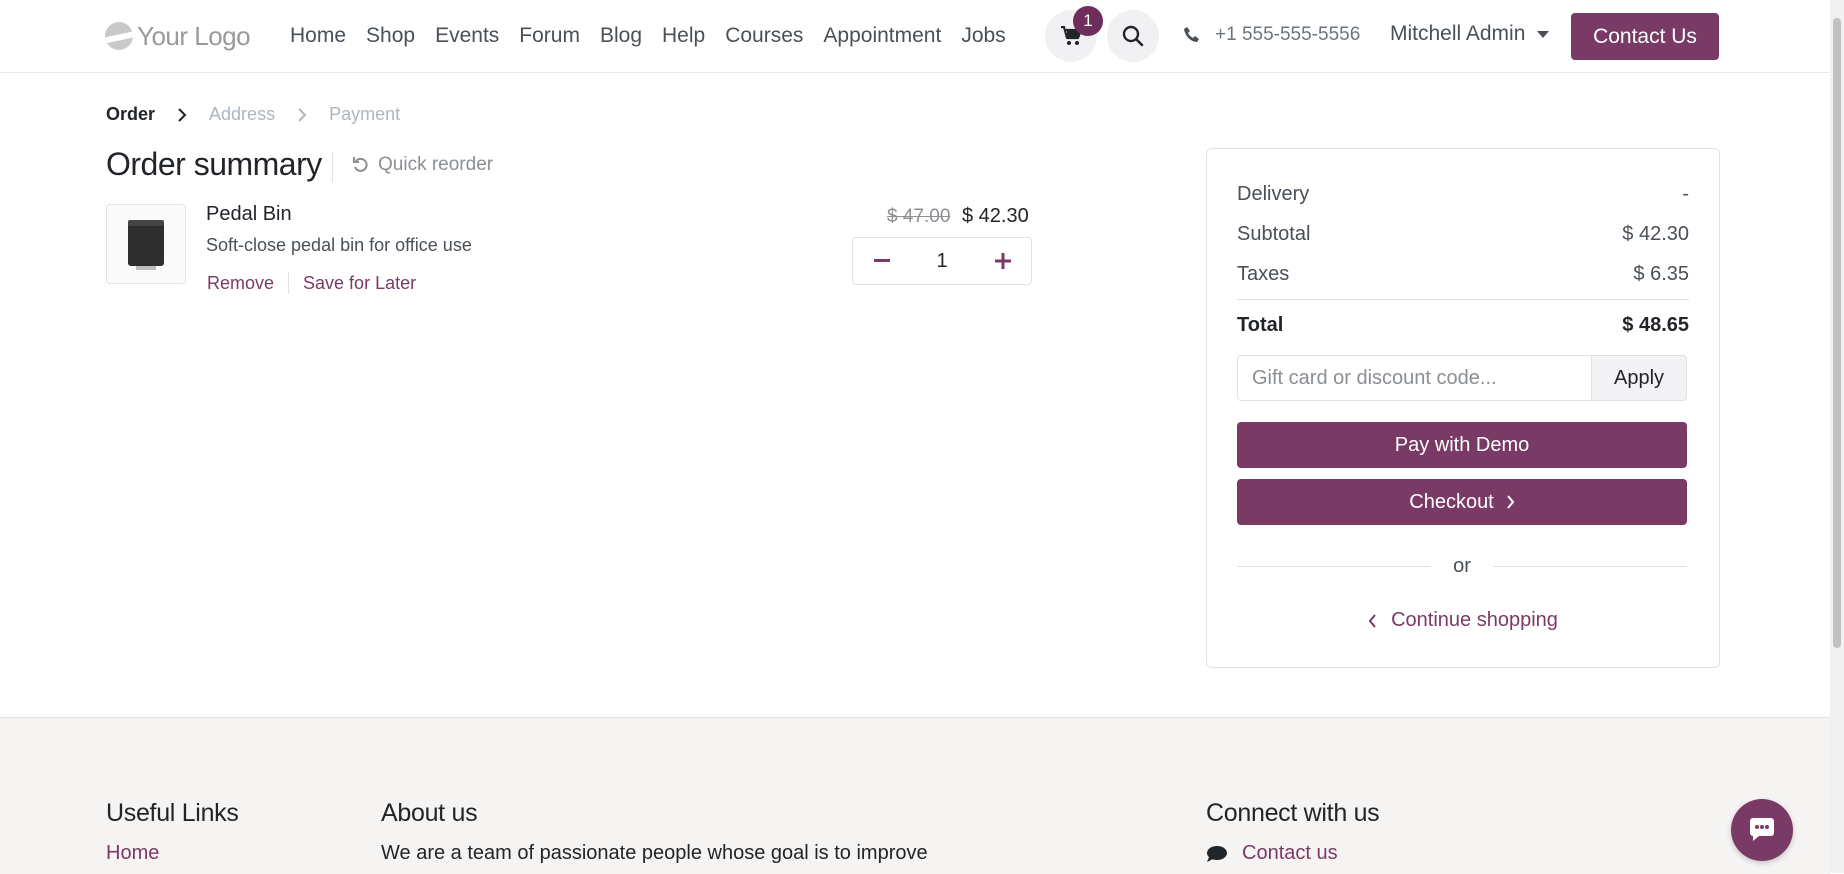 The height and width of the screenshot is (874, 1844). I want to click on product-actions: Remove Save for Later, so click(311, 283).